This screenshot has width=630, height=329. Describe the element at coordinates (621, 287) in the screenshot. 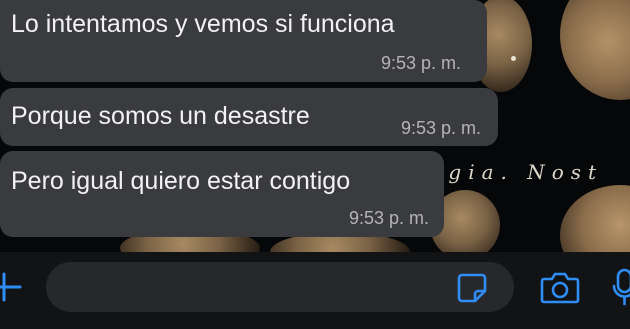

I see `mic-icon` at that location.